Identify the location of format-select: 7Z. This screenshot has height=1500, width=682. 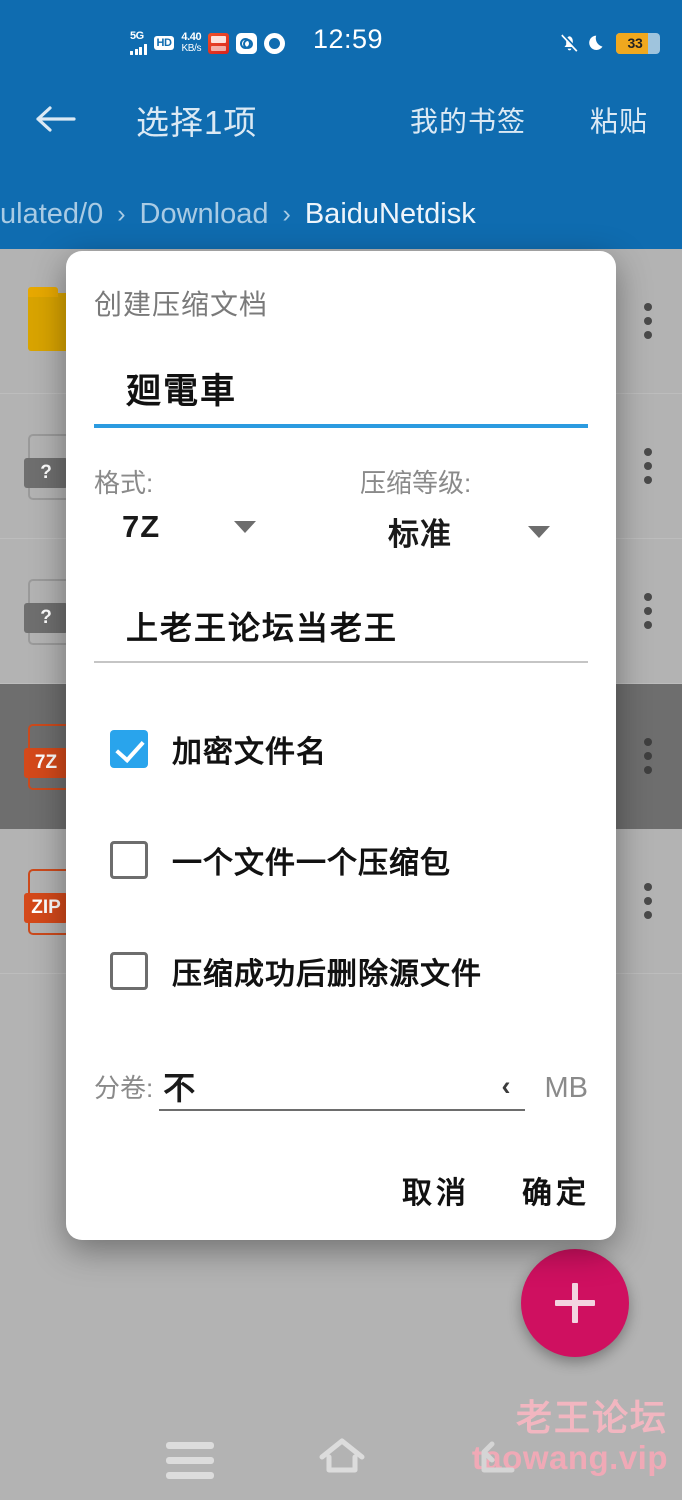
(231, 527).